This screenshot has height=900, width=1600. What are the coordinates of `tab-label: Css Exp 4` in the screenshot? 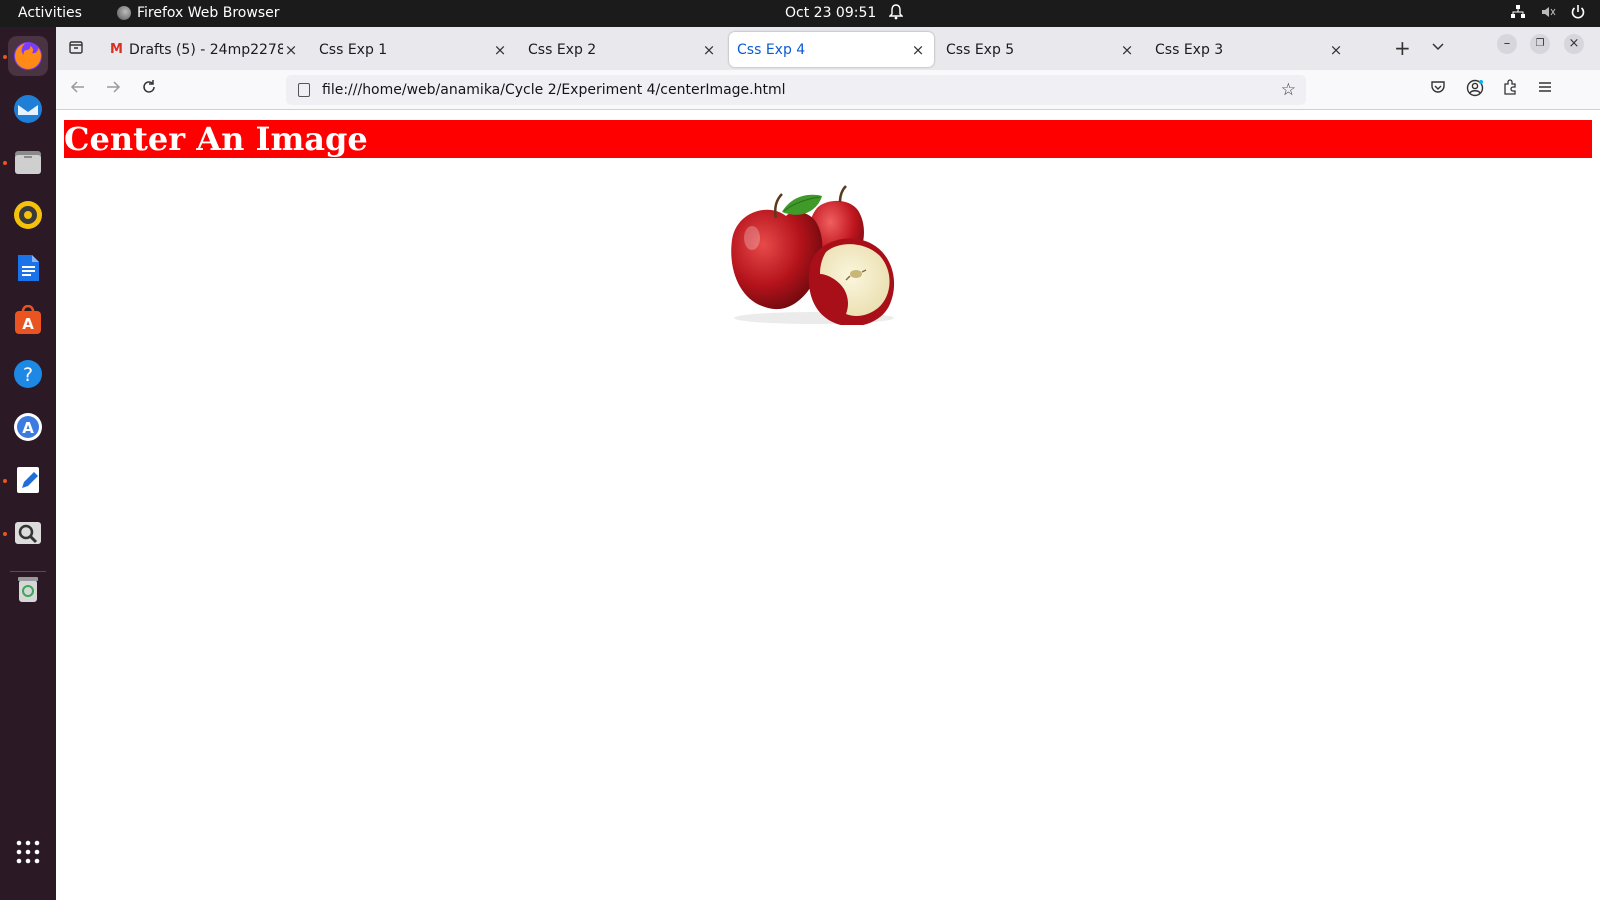 It's located at (771, 49).